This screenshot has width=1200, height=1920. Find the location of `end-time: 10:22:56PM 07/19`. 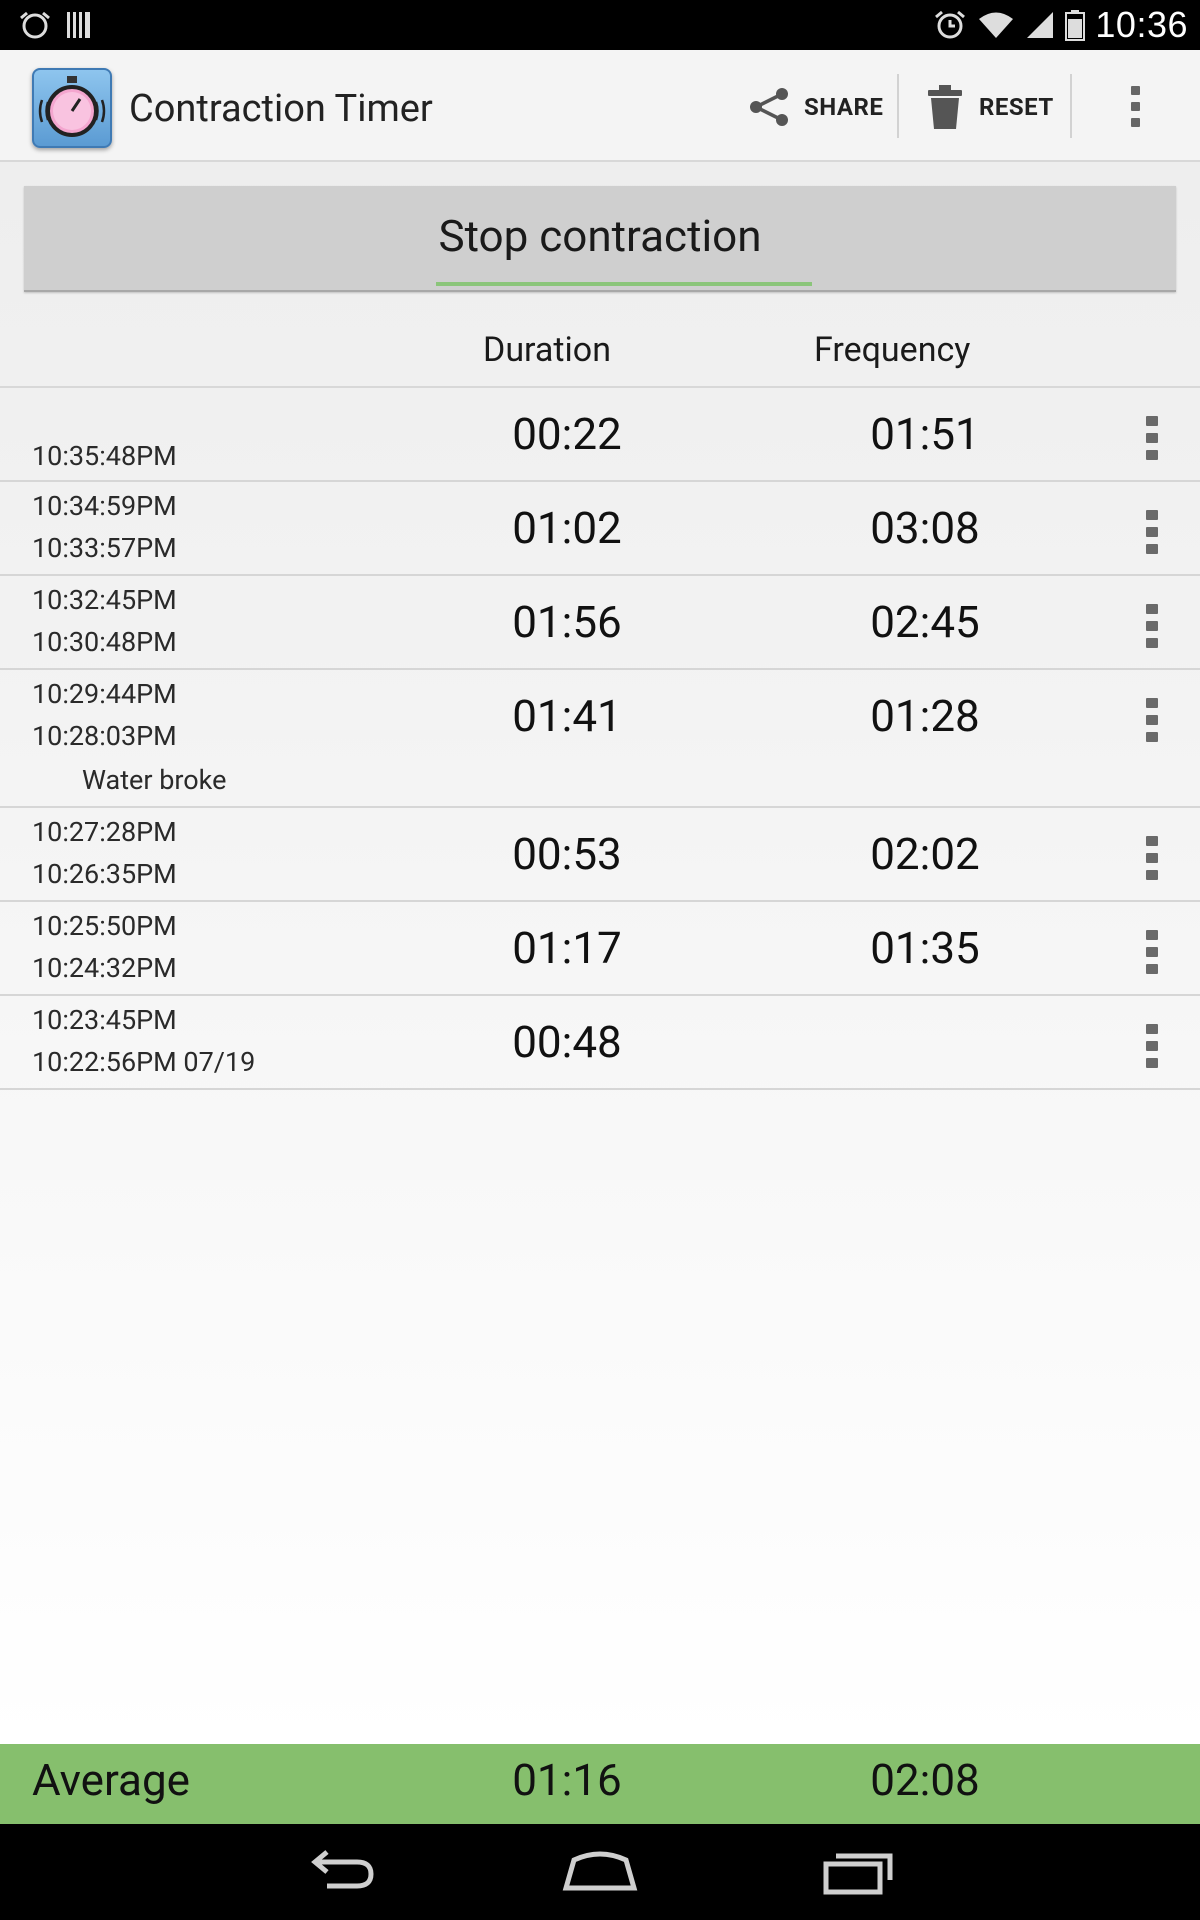

end-time: 10:22:56PM 07/19 is located at coordinates (144, 1062).